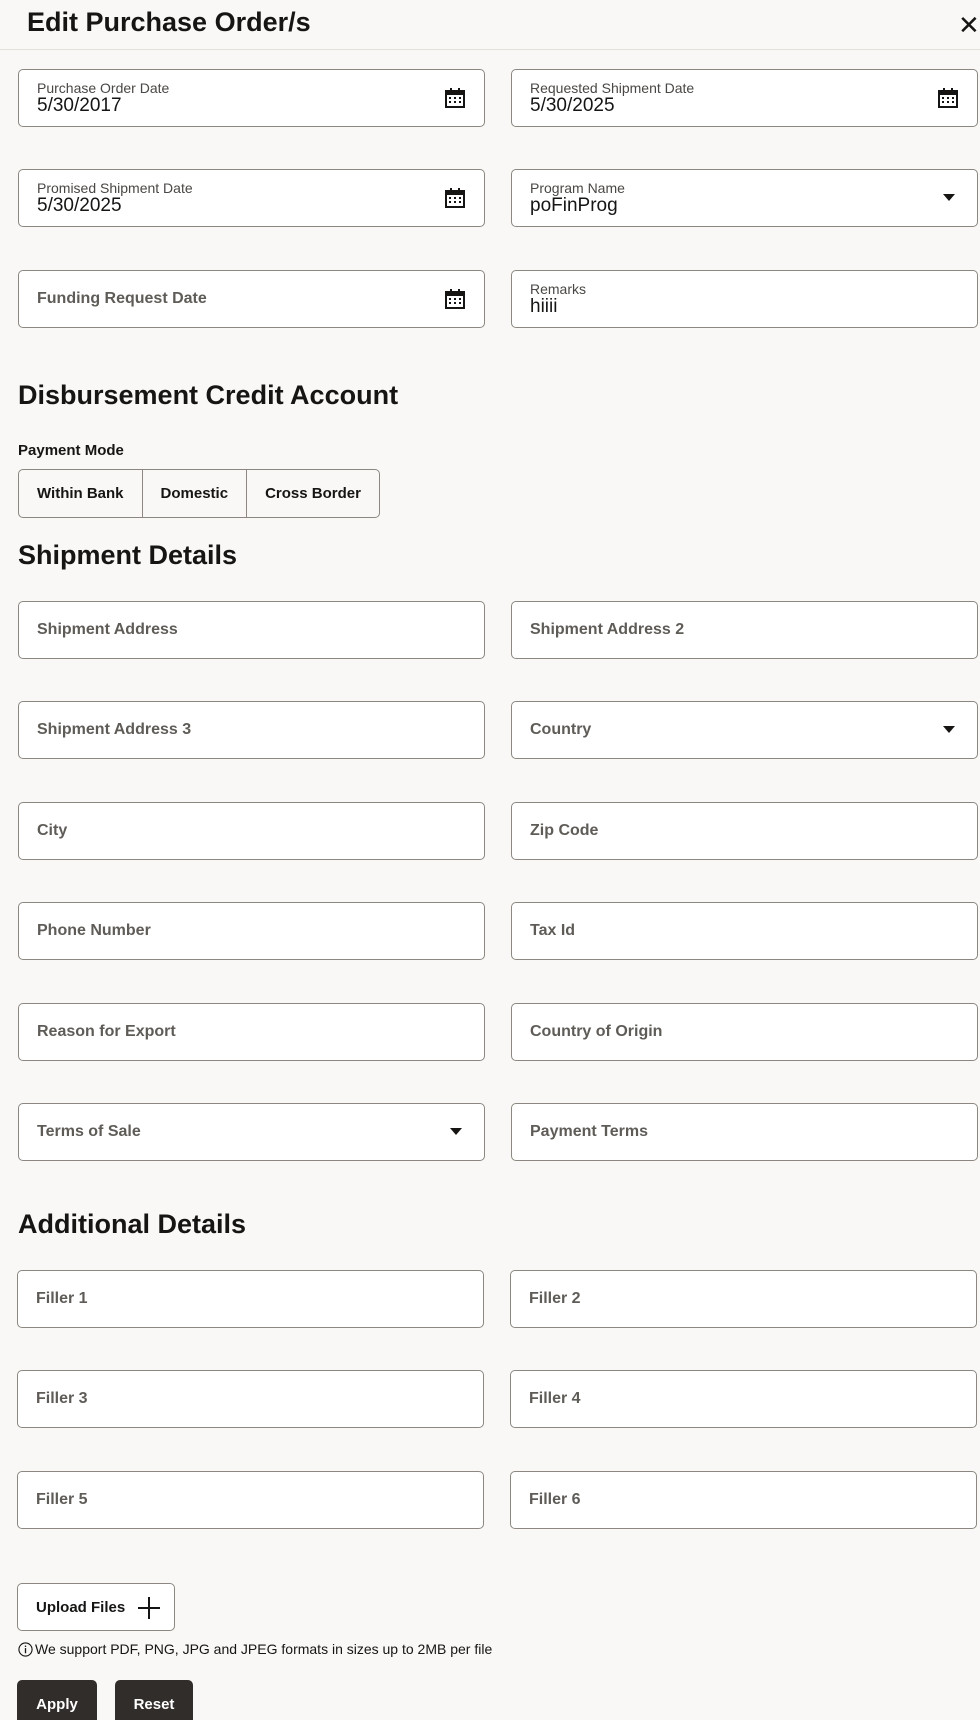 This screenshot has width=980, height=1720. Describe the element at coordinates (564, 830) in the screenshot. I see `zip-code-placeholder: Zip Code` at that location.